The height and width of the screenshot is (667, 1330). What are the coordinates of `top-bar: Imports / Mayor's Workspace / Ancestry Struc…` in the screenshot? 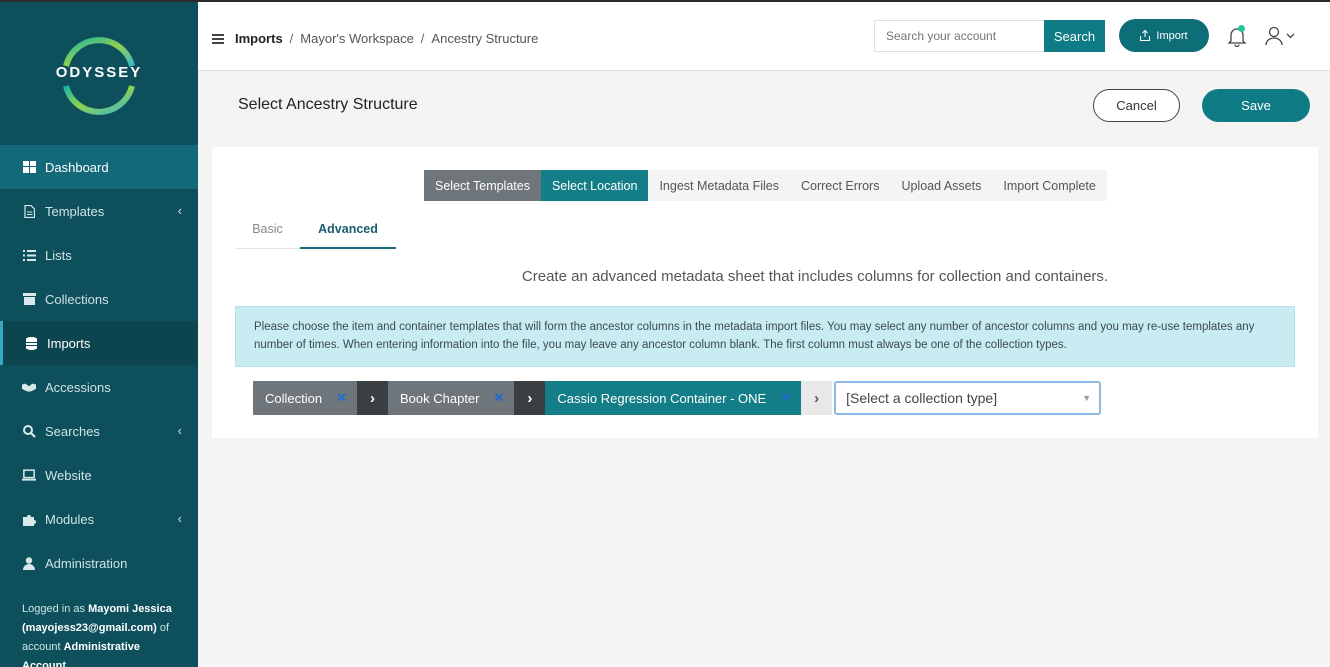 It's located at (764, 36).